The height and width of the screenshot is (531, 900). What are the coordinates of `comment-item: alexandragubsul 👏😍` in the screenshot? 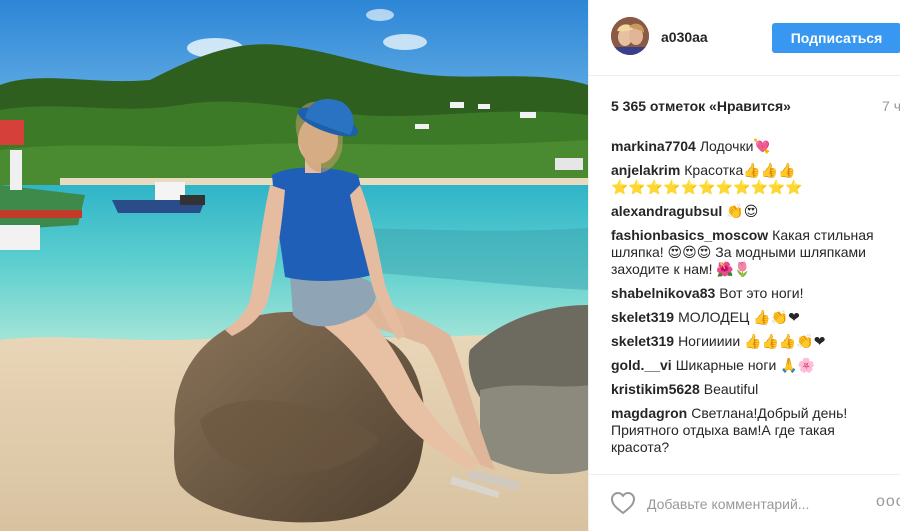 It's located at (752, 211).